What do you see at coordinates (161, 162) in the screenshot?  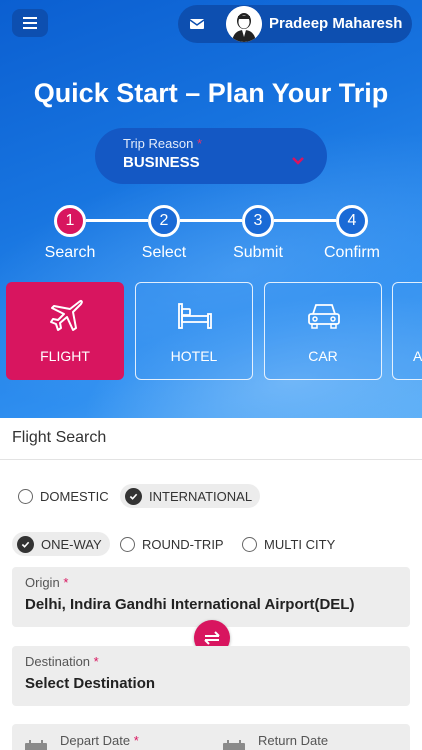 I see `trip-reason-value: BUSINESS` at bounding box center [161, 162].